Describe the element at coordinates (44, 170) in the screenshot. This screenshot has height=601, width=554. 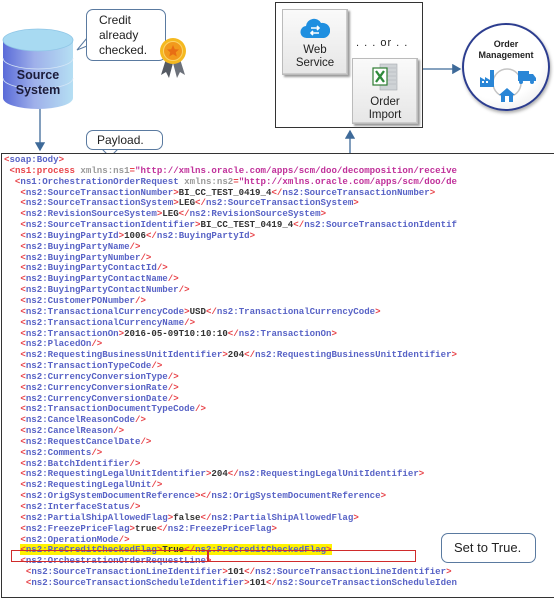
I see `xml-bracket: ns1:process` at that location.